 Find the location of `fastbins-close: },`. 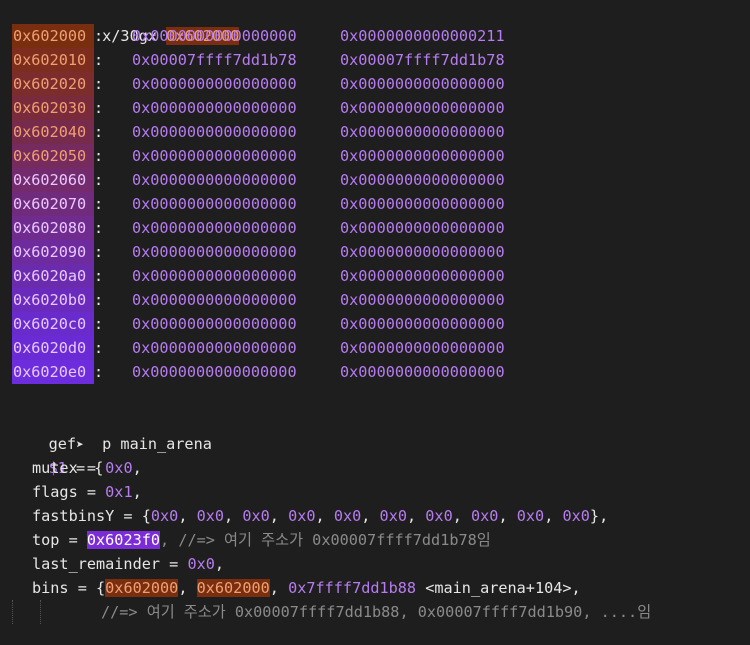

fastbins-close: }, is located at coordinates (599, 516).